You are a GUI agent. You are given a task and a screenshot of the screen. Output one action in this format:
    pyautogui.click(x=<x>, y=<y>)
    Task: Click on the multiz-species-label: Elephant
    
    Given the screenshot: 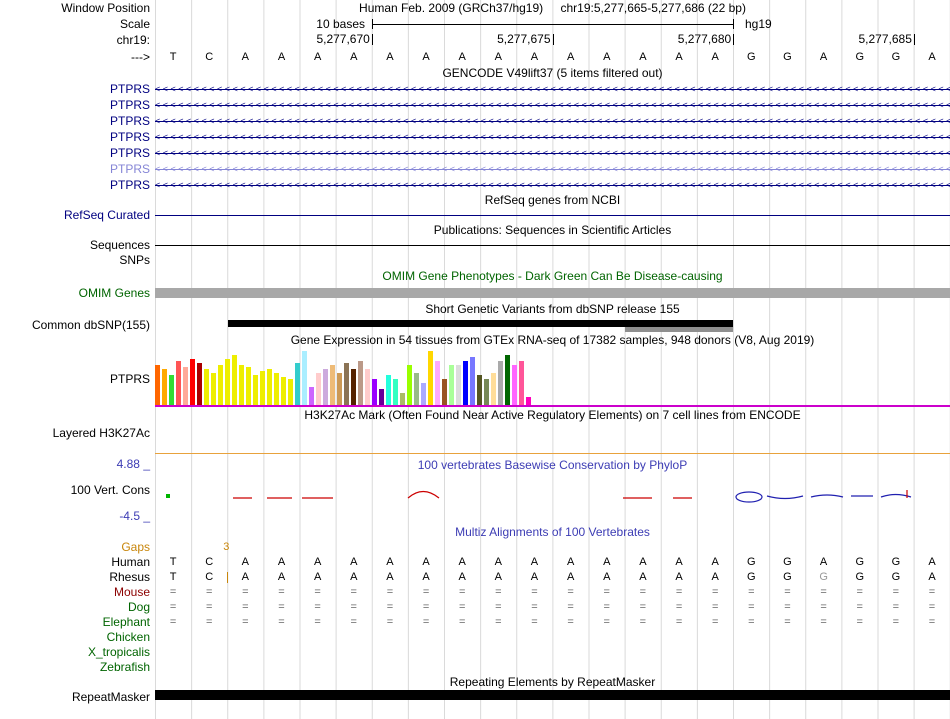 What is the action you would take?
    pyautogui.click(x=77, y=622)
    